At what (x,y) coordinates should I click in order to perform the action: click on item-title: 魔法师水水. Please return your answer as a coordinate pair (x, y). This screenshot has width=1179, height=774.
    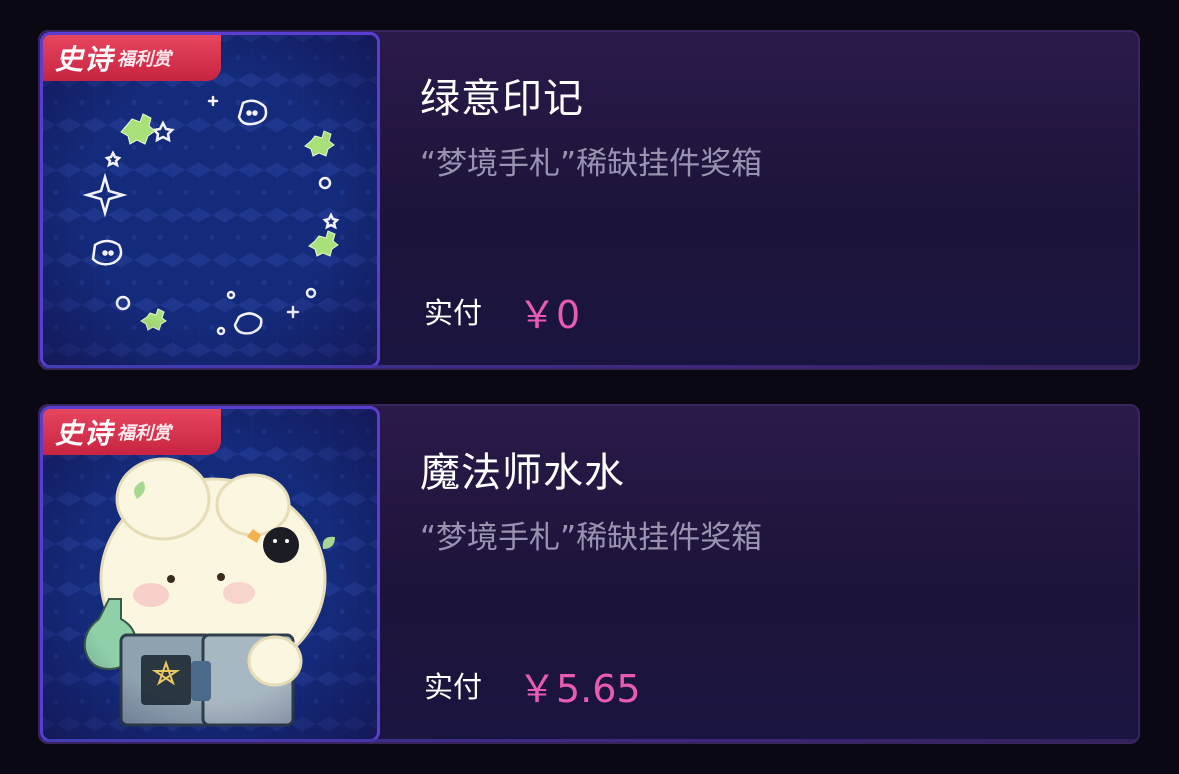
    Looking at the image, I should click on (522, 473).